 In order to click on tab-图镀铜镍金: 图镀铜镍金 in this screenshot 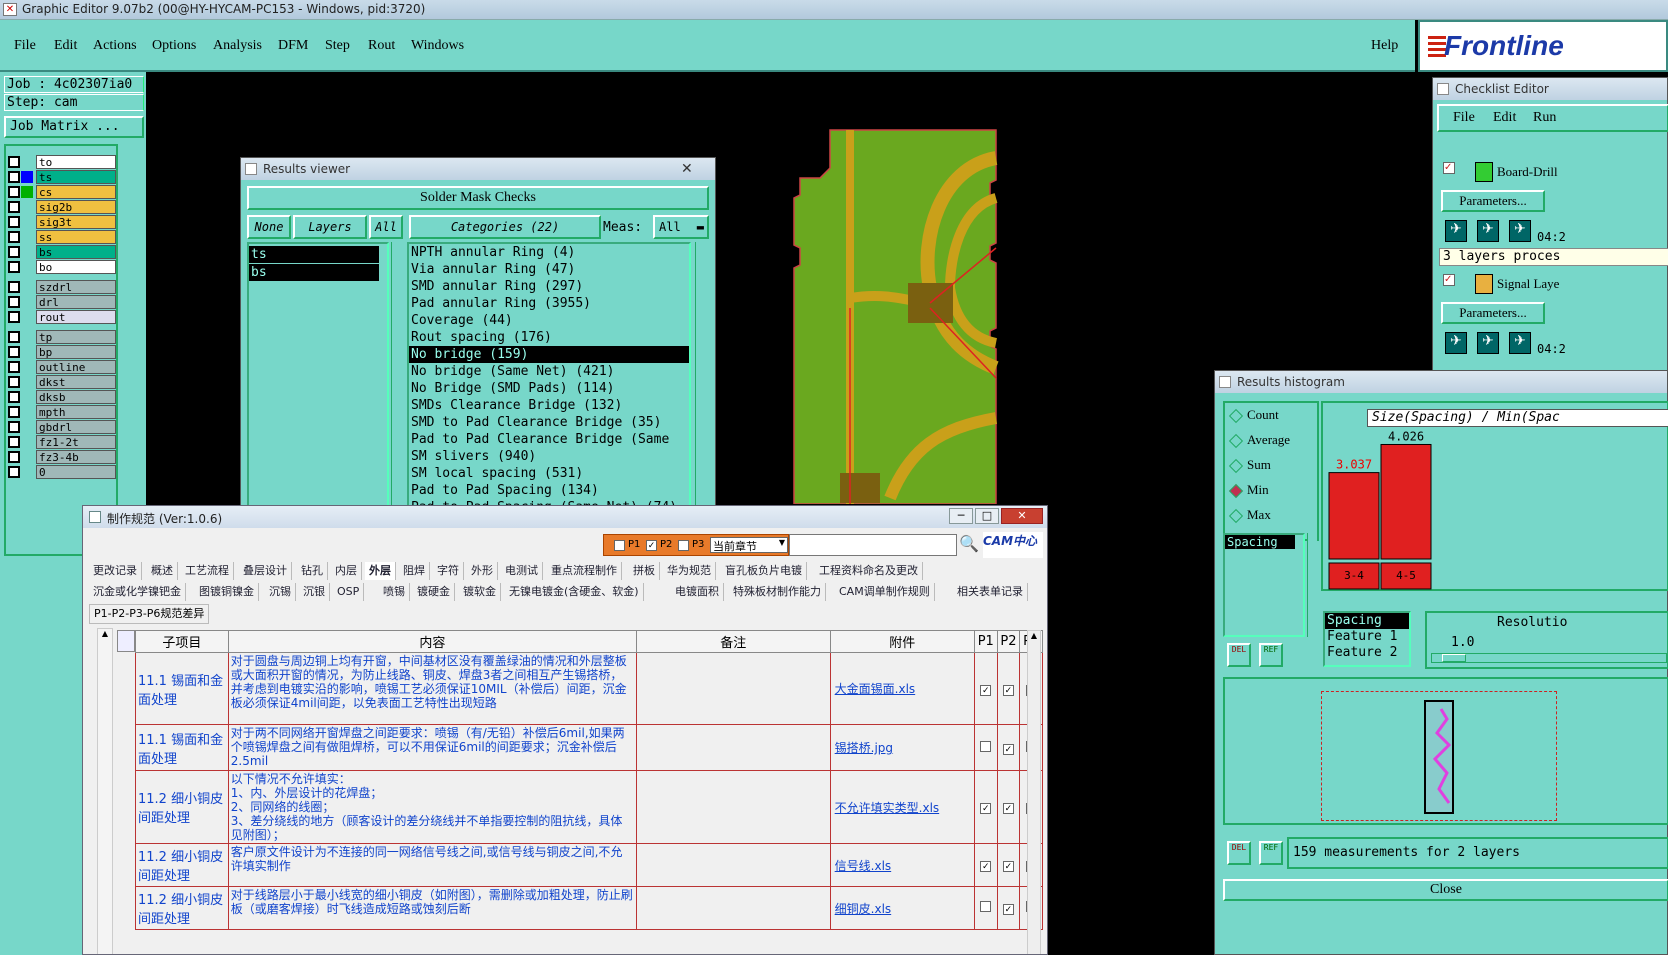, I will do `click(227, 592)`.